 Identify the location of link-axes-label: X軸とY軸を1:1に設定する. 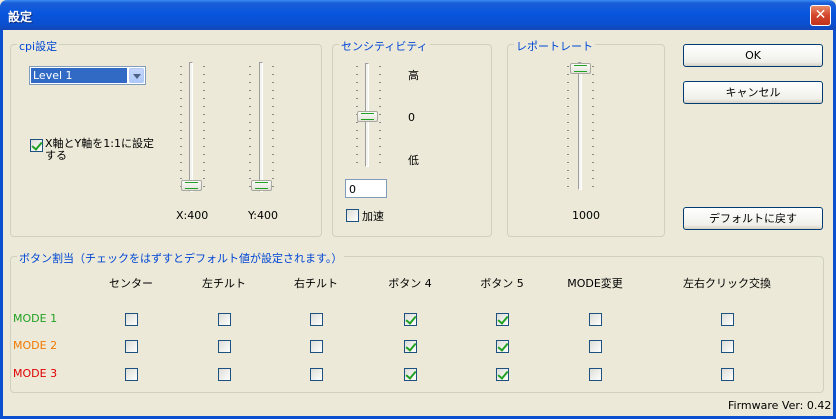
(99, 149).